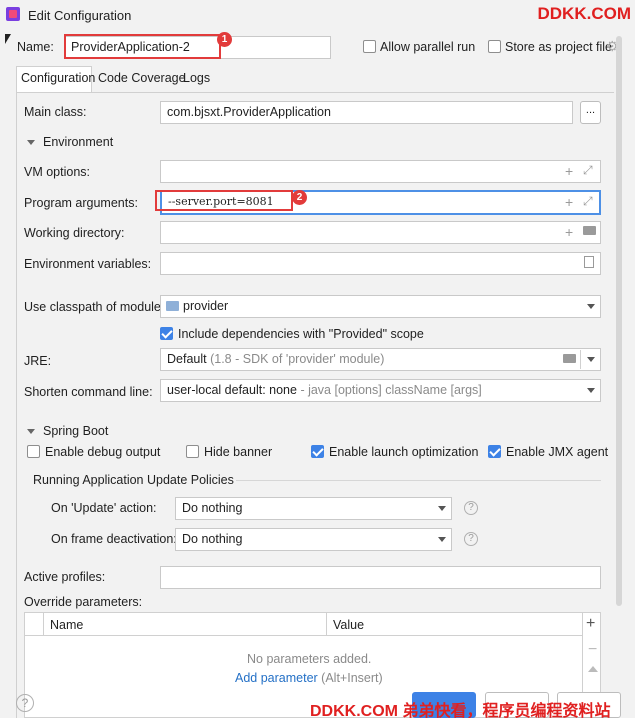 This screenshot has height=718, width=635. Describe the element at coordinates (592, 650) in the screenshot. I see `remove-row-icon: −` at that location.